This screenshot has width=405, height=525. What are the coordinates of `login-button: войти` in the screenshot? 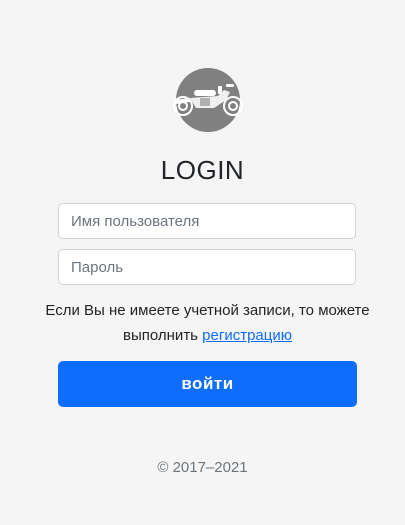 It's located at (207, 384).